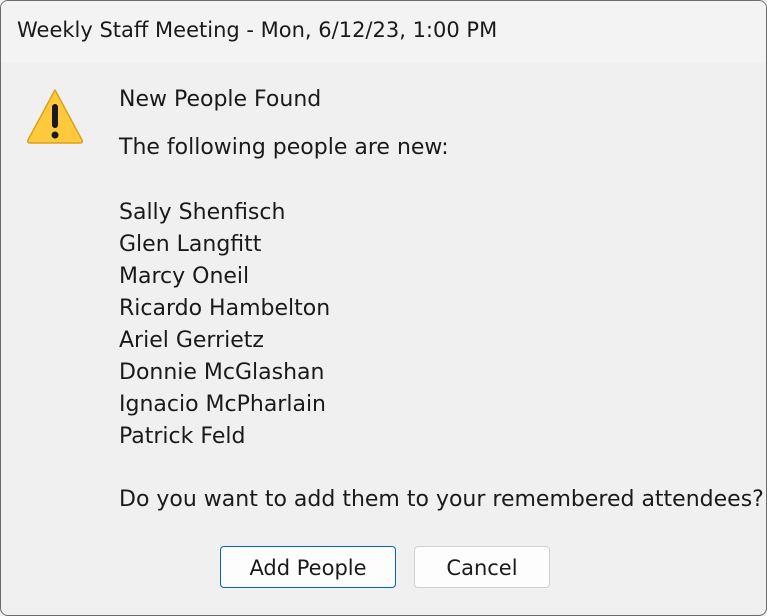  Describe the element at coordinates (223, 404) in the screenshot. I see `list-item: Ignacio McPharlain` at that location.